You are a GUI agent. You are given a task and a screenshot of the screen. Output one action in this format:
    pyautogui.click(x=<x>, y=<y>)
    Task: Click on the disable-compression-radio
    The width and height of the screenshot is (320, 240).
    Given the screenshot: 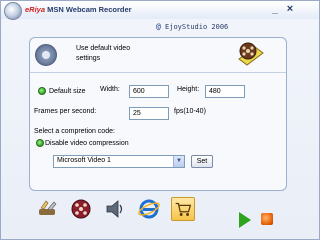 What is the action you would take?
    pyautogui.click(x=40, y=143)
    